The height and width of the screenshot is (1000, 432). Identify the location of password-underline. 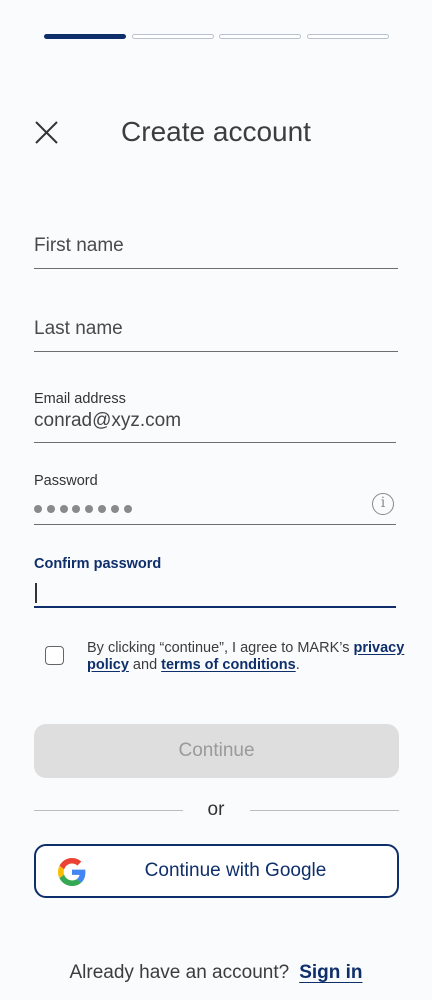
(215, 524).